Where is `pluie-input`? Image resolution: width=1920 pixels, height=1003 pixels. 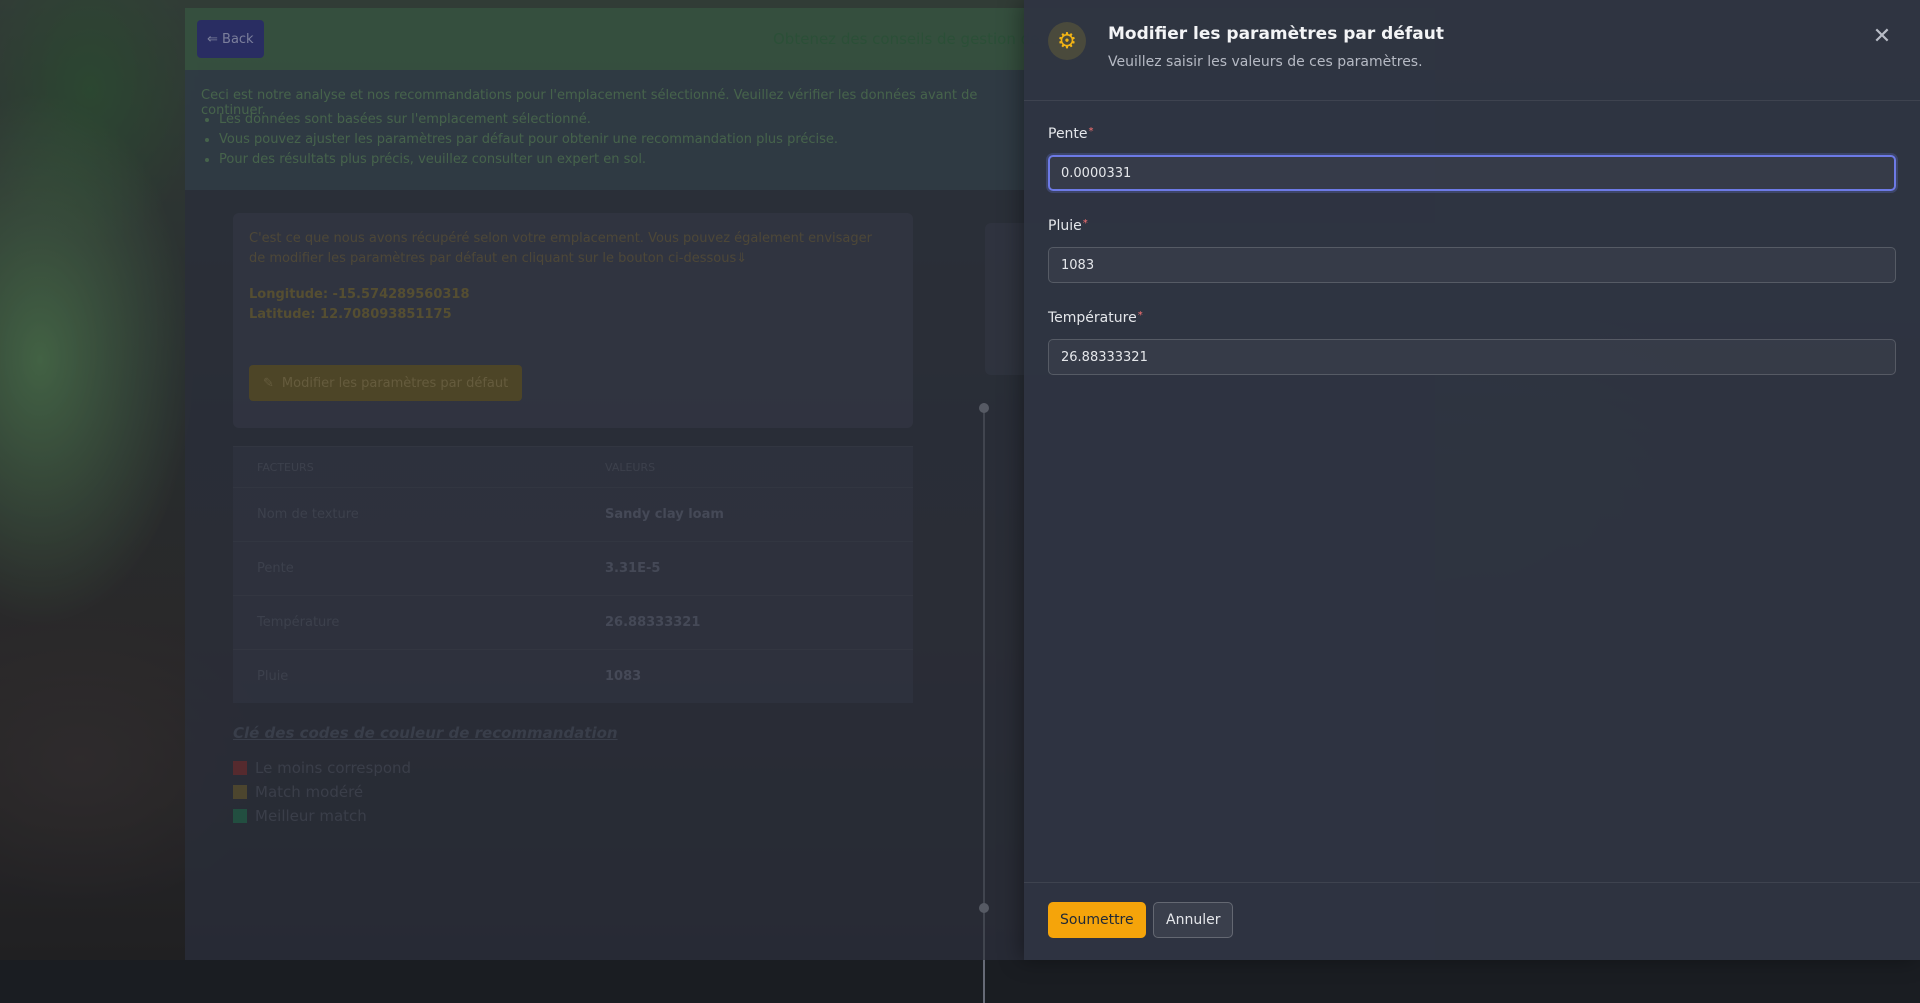
pluie-input is located at coordinates (1472, 265).